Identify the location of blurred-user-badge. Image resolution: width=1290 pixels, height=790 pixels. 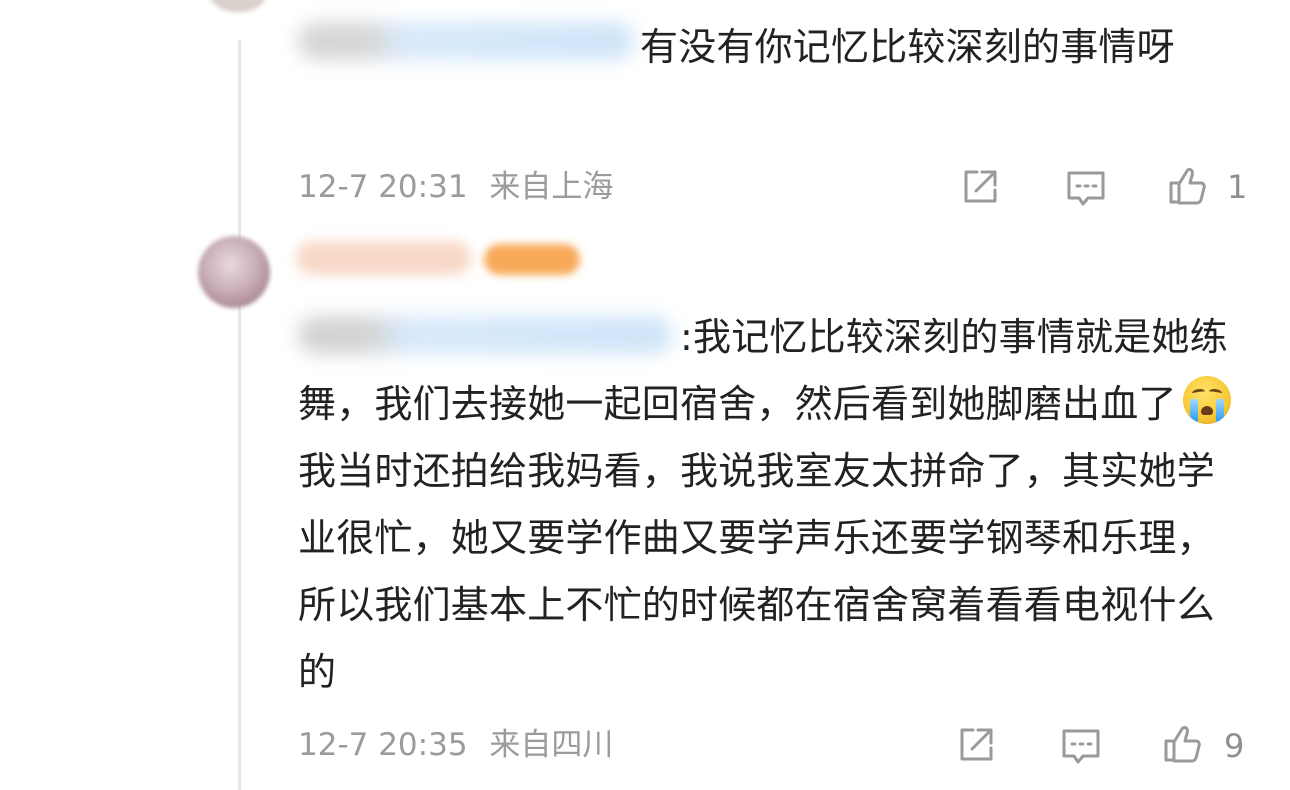
(532, 259).